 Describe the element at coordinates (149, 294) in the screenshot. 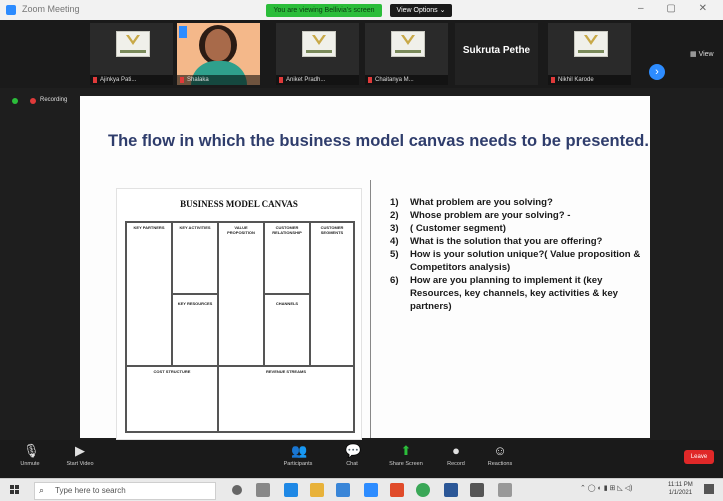

I see `key-partners-cell: KEY PARTNERS` at that location.